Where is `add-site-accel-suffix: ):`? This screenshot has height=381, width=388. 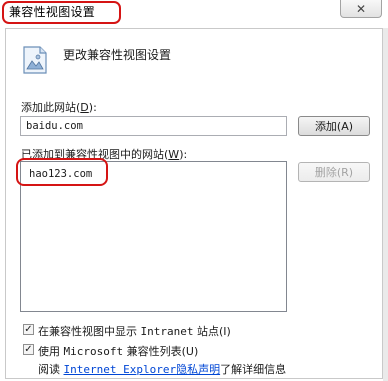 add-site-accel-suffix: ): is located at coordinates (92, 107).